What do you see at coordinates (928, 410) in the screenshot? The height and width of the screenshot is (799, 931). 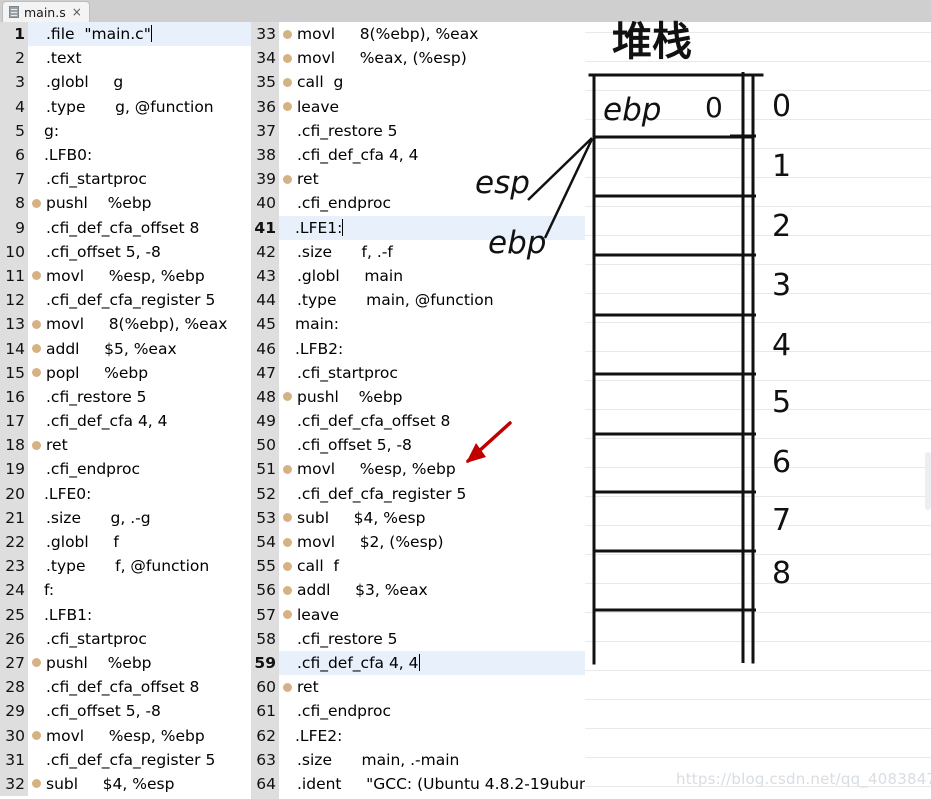 I see `vertical-scrollbar` at bounding box center [928, 410].